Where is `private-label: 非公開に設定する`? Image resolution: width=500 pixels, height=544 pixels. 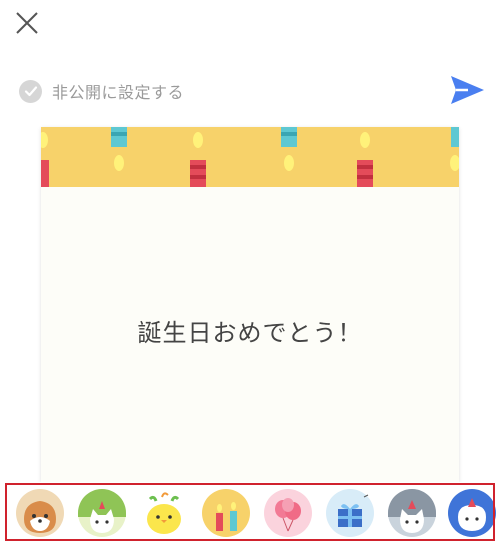 private-label: 非公開に設定する is located at coordinates (118, 92).